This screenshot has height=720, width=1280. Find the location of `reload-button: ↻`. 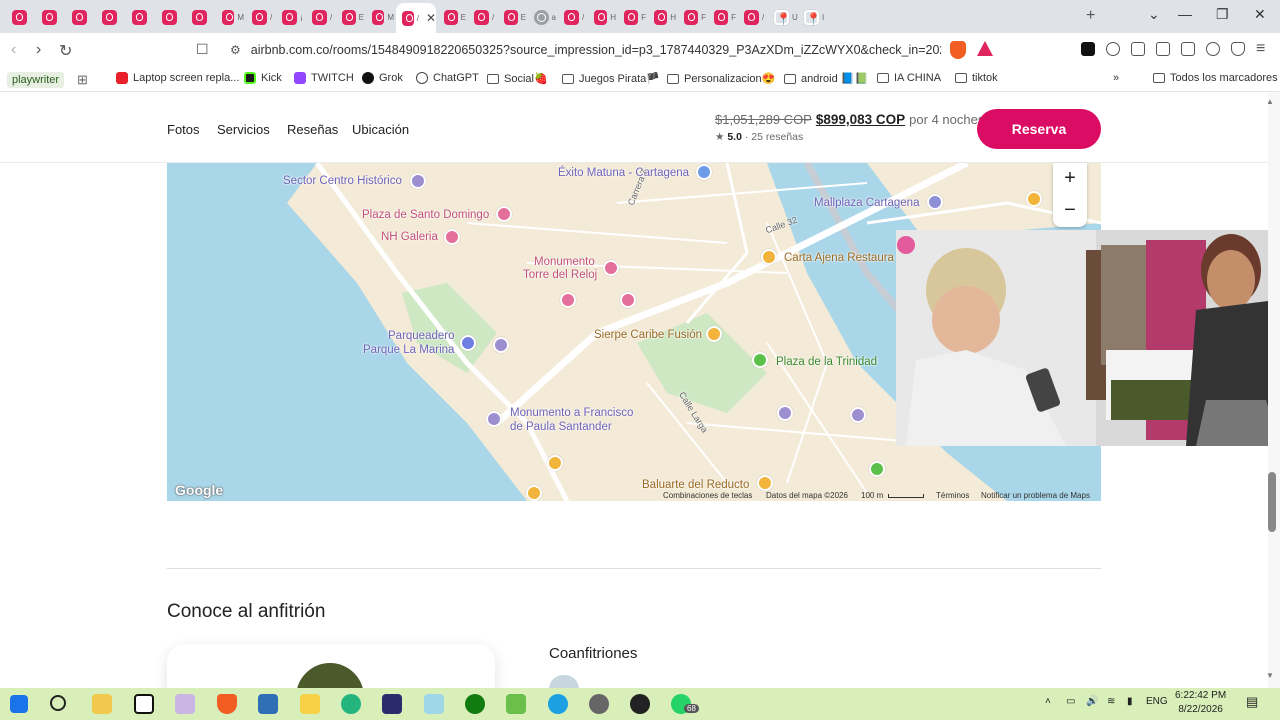

reload-button: ↻ is located at coordinates (65, 51).